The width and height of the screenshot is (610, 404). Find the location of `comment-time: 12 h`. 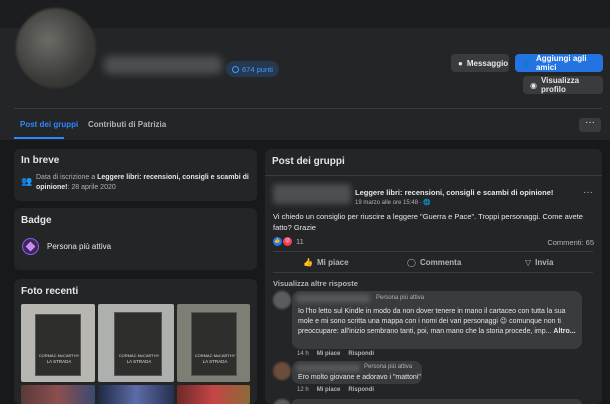

comment-time: 12 h is located at coordinates (303, 390).